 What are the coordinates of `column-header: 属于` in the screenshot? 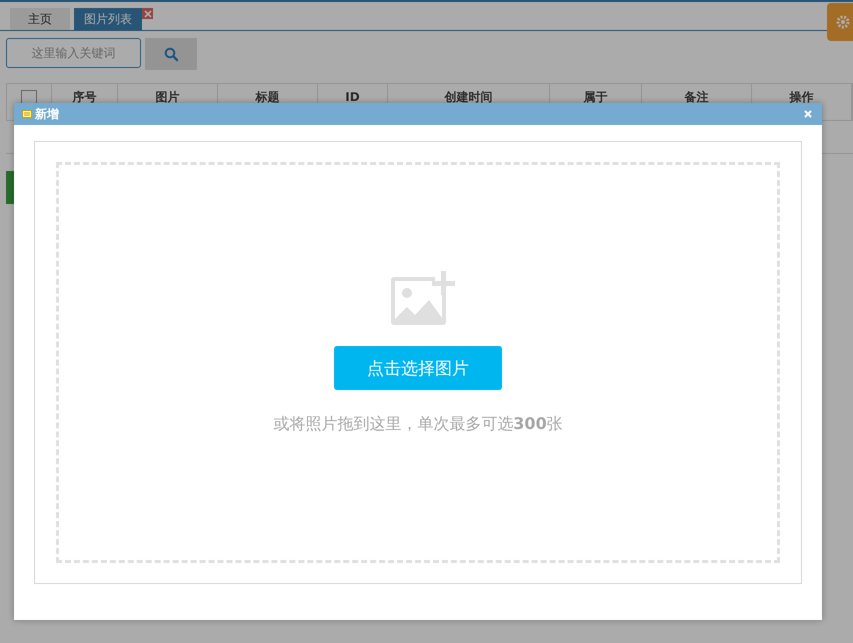 It's located at (596, 97).